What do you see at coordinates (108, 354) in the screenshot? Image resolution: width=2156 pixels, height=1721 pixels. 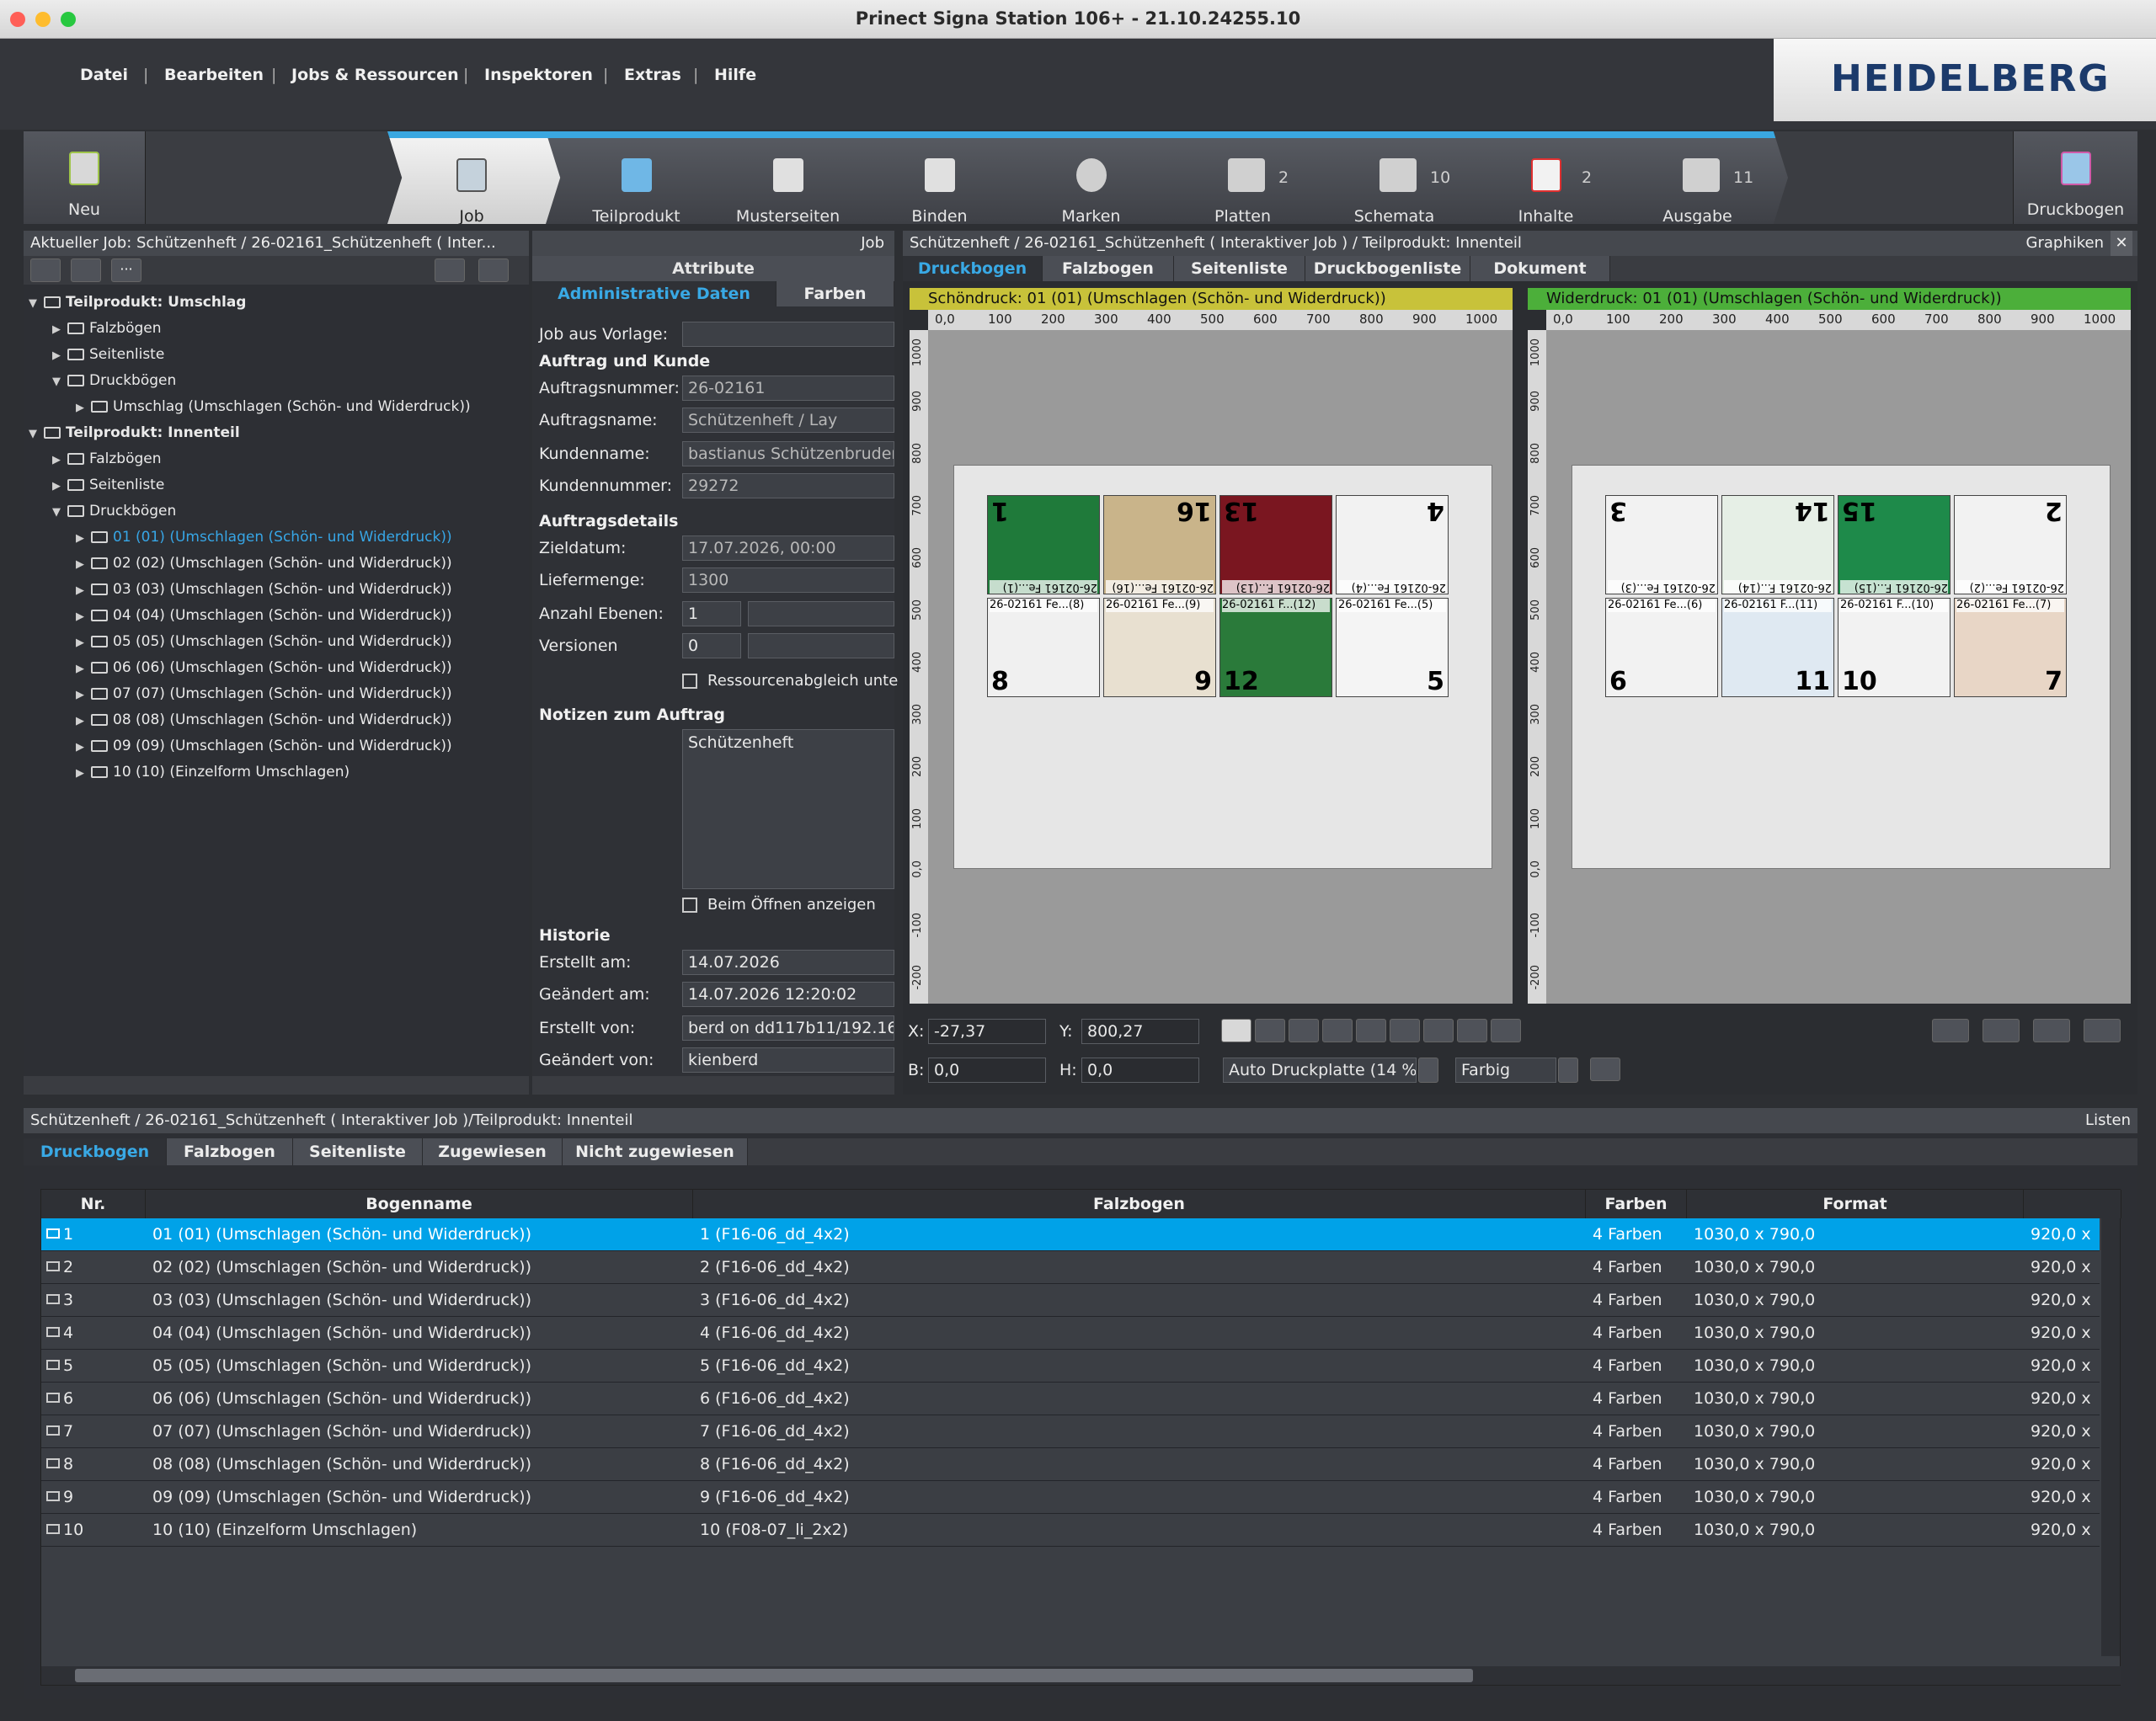 I see `tree-item: ▶ Seitenliste` at bounding box center [108, 354].